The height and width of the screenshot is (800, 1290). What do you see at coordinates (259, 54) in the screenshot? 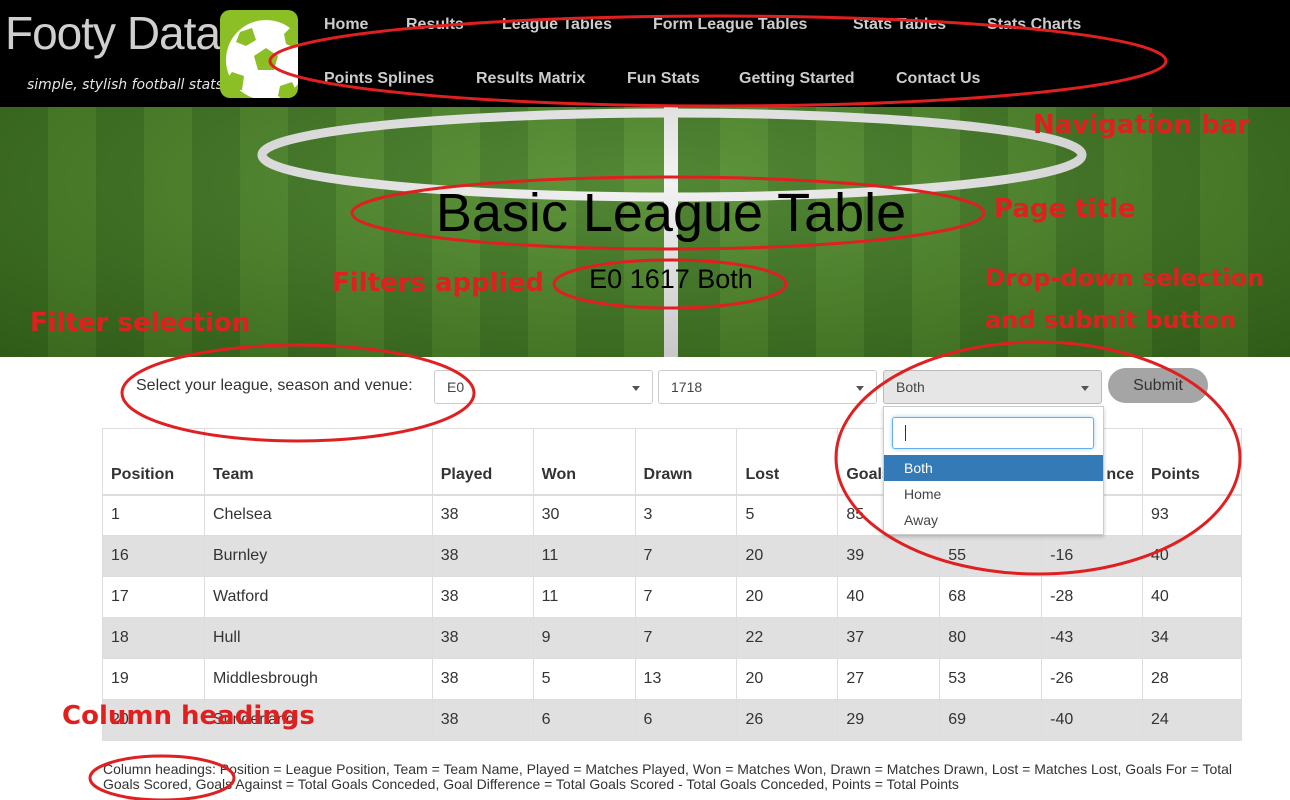
I see `football-logo-icon` at bounding box center [259, 54].